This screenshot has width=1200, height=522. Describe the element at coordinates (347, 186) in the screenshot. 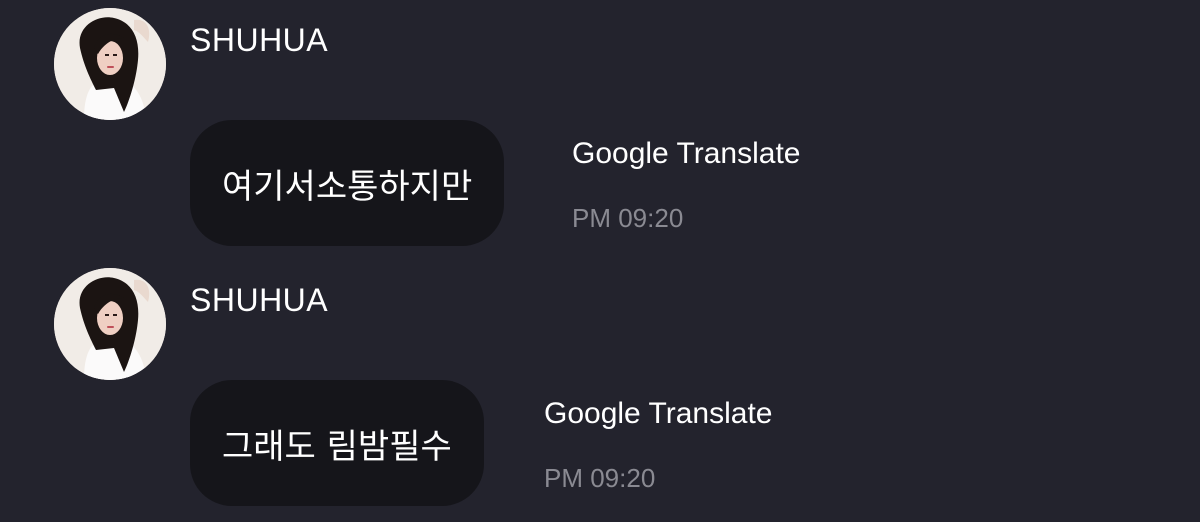

I see `message-text: 여기서소통하지만` at that location.